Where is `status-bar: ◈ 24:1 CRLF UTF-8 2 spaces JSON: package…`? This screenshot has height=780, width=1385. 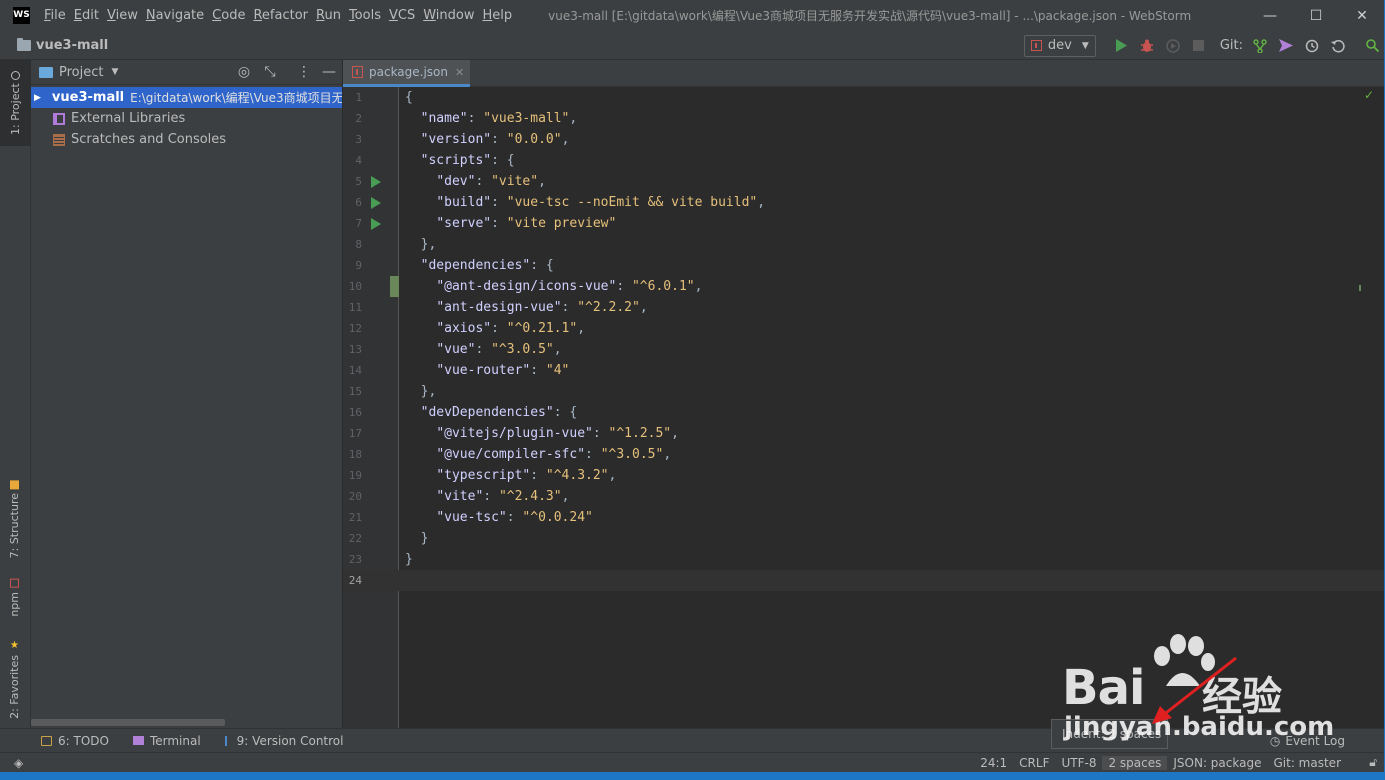
status-bar: ◈ 24:1 CRLF UTF-8 2 spaces JSON: package… is located at coordinates (692, 762).